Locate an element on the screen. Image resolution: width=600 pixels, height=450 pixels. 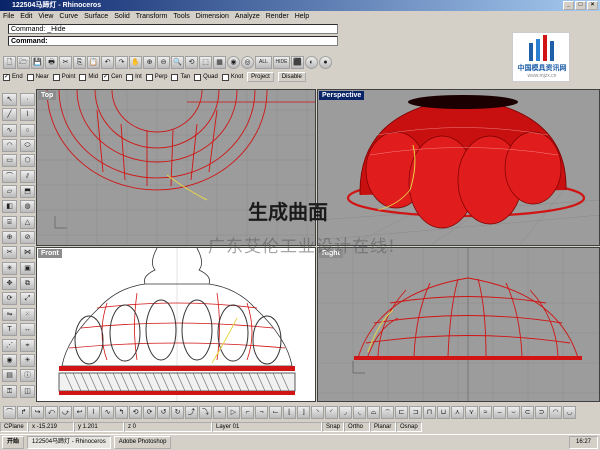
curve-tool-17-icon: ⌐ is located at coordinates (247, 412).